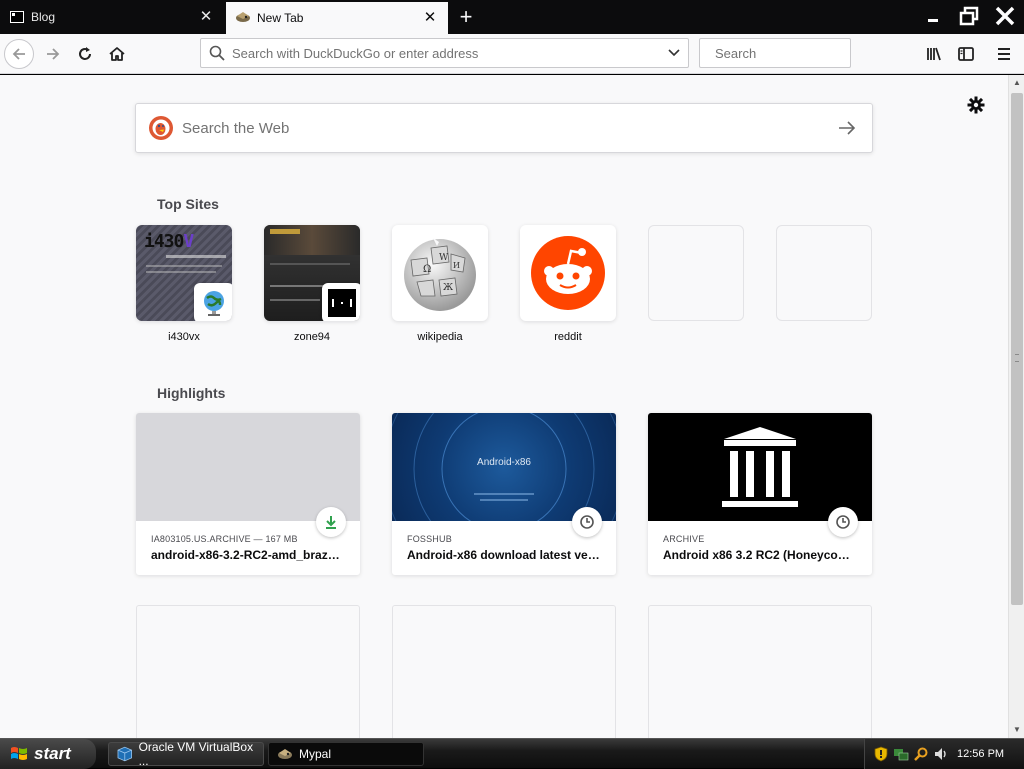 Image resolution: width=1024 pixels, height=769 pixels. What do you see at coordinates (161, 128) in the screenshot?
I see `duckduckgo-icon` at bounding box center [161, 128].